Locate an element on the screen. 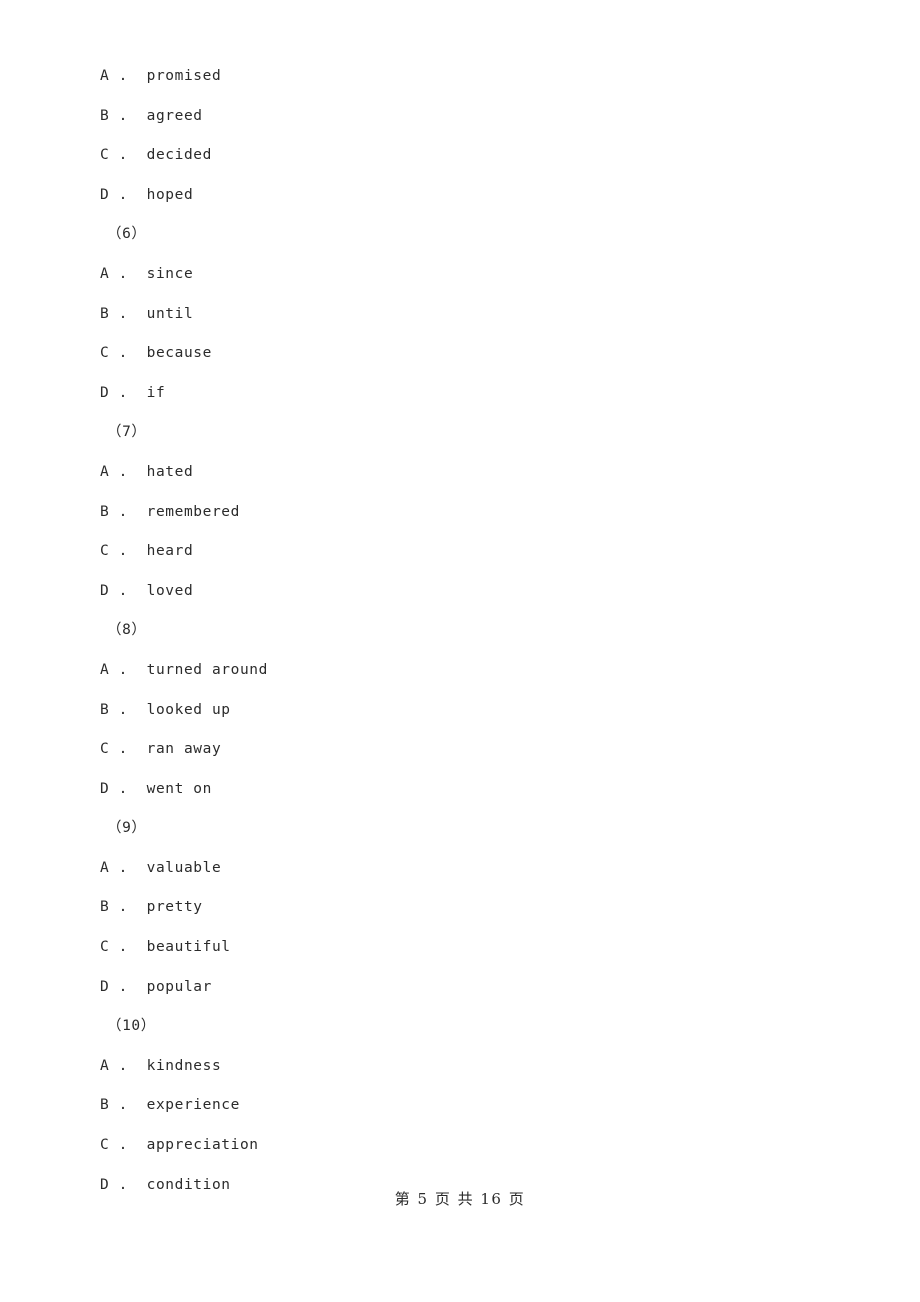 This screenshot has width=920, height=1302. question-number: （7） is located at coordinates (127, 432).